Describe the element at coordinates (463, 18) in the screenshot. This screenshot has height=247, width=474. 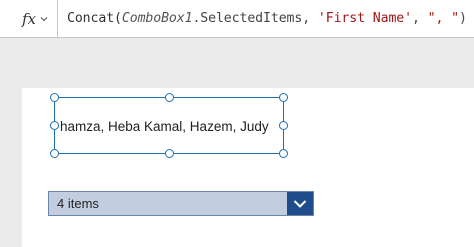
I see `formula-close-paren: )` at that location.